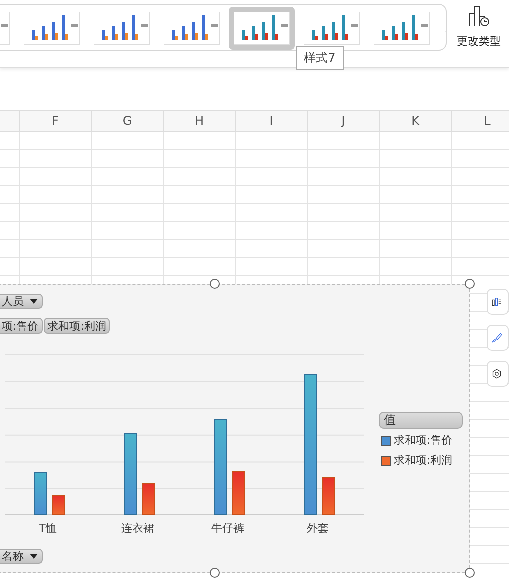  I want to click on column-header: H, so click(200, 121).